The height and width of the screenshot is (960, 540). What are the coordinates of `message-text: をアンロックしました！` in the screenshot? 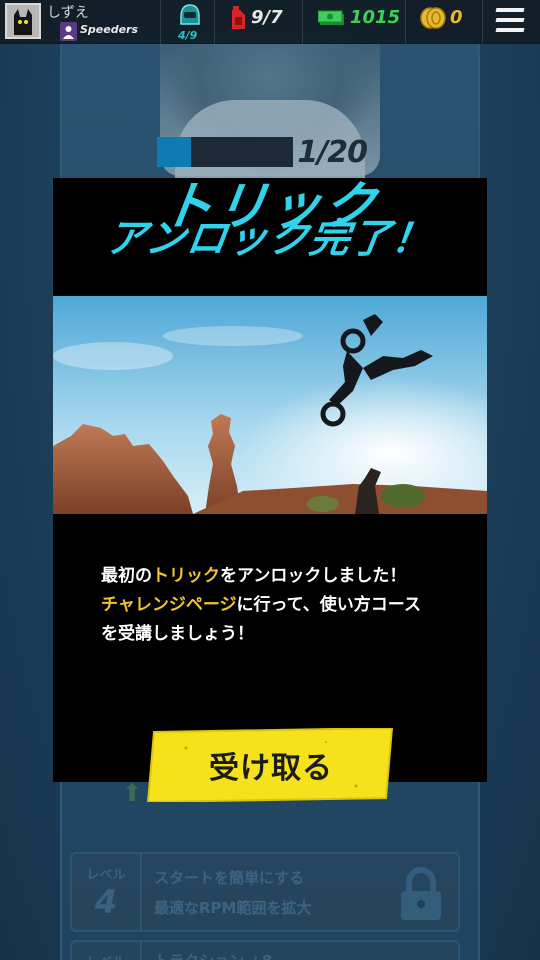 It's located at (313, 576).